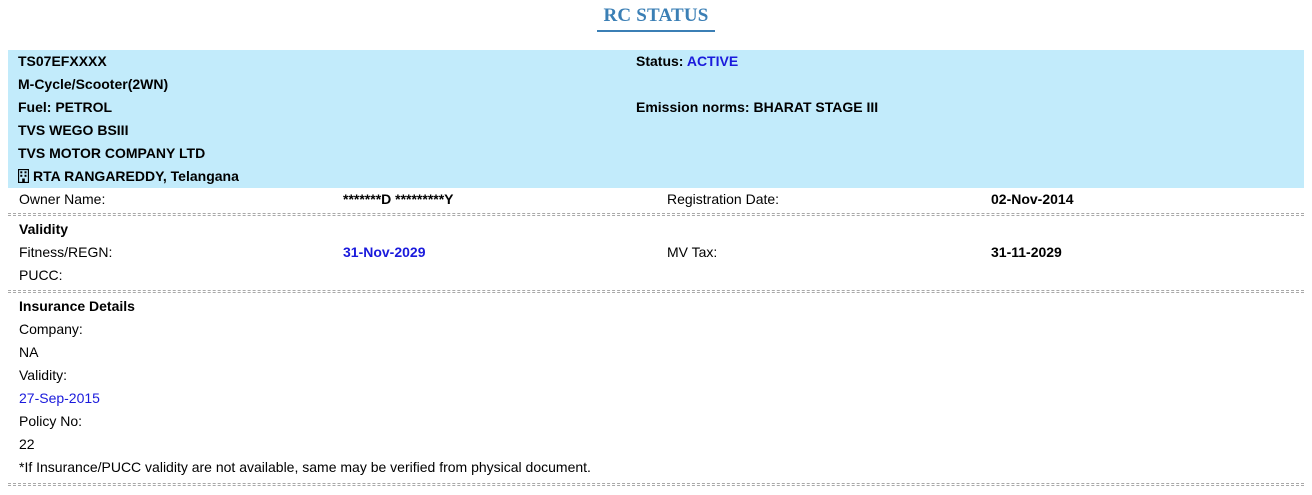  Describe the element at coordinates (136, 176) in the screenshot. I see `rta-office-label: RTA RANGAREDDY, Telangana` at that location.